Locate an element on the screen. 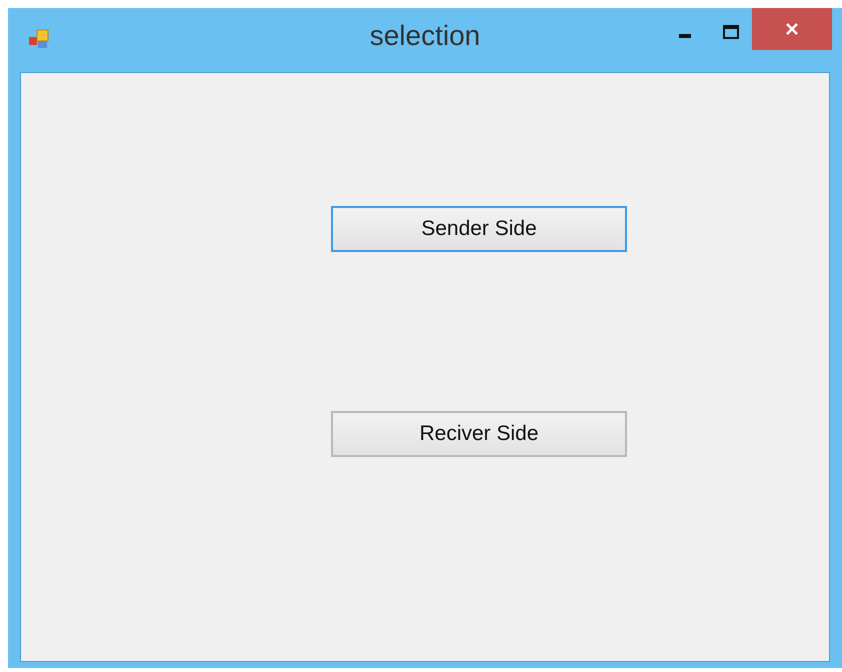 This screenshot has width=842, height=672. window-title: selection is located at coordinates (425, 36).